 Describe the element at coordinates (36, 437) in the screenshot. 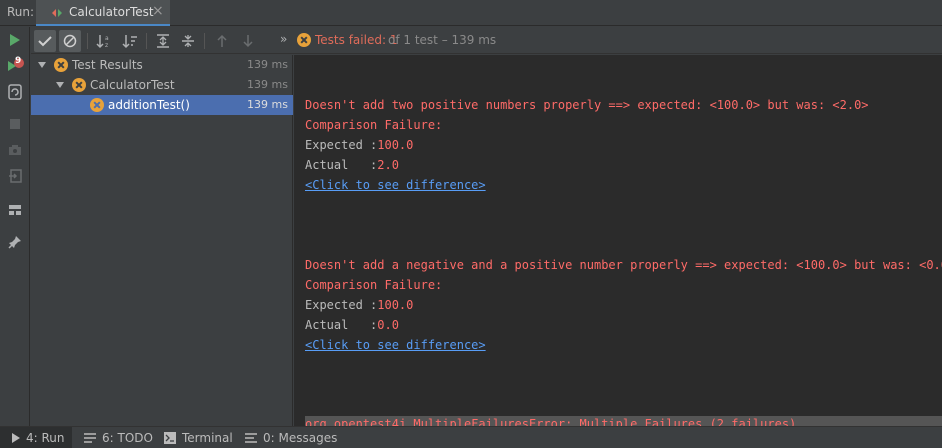

I see `run-tool-button: 4: Run` at that location.